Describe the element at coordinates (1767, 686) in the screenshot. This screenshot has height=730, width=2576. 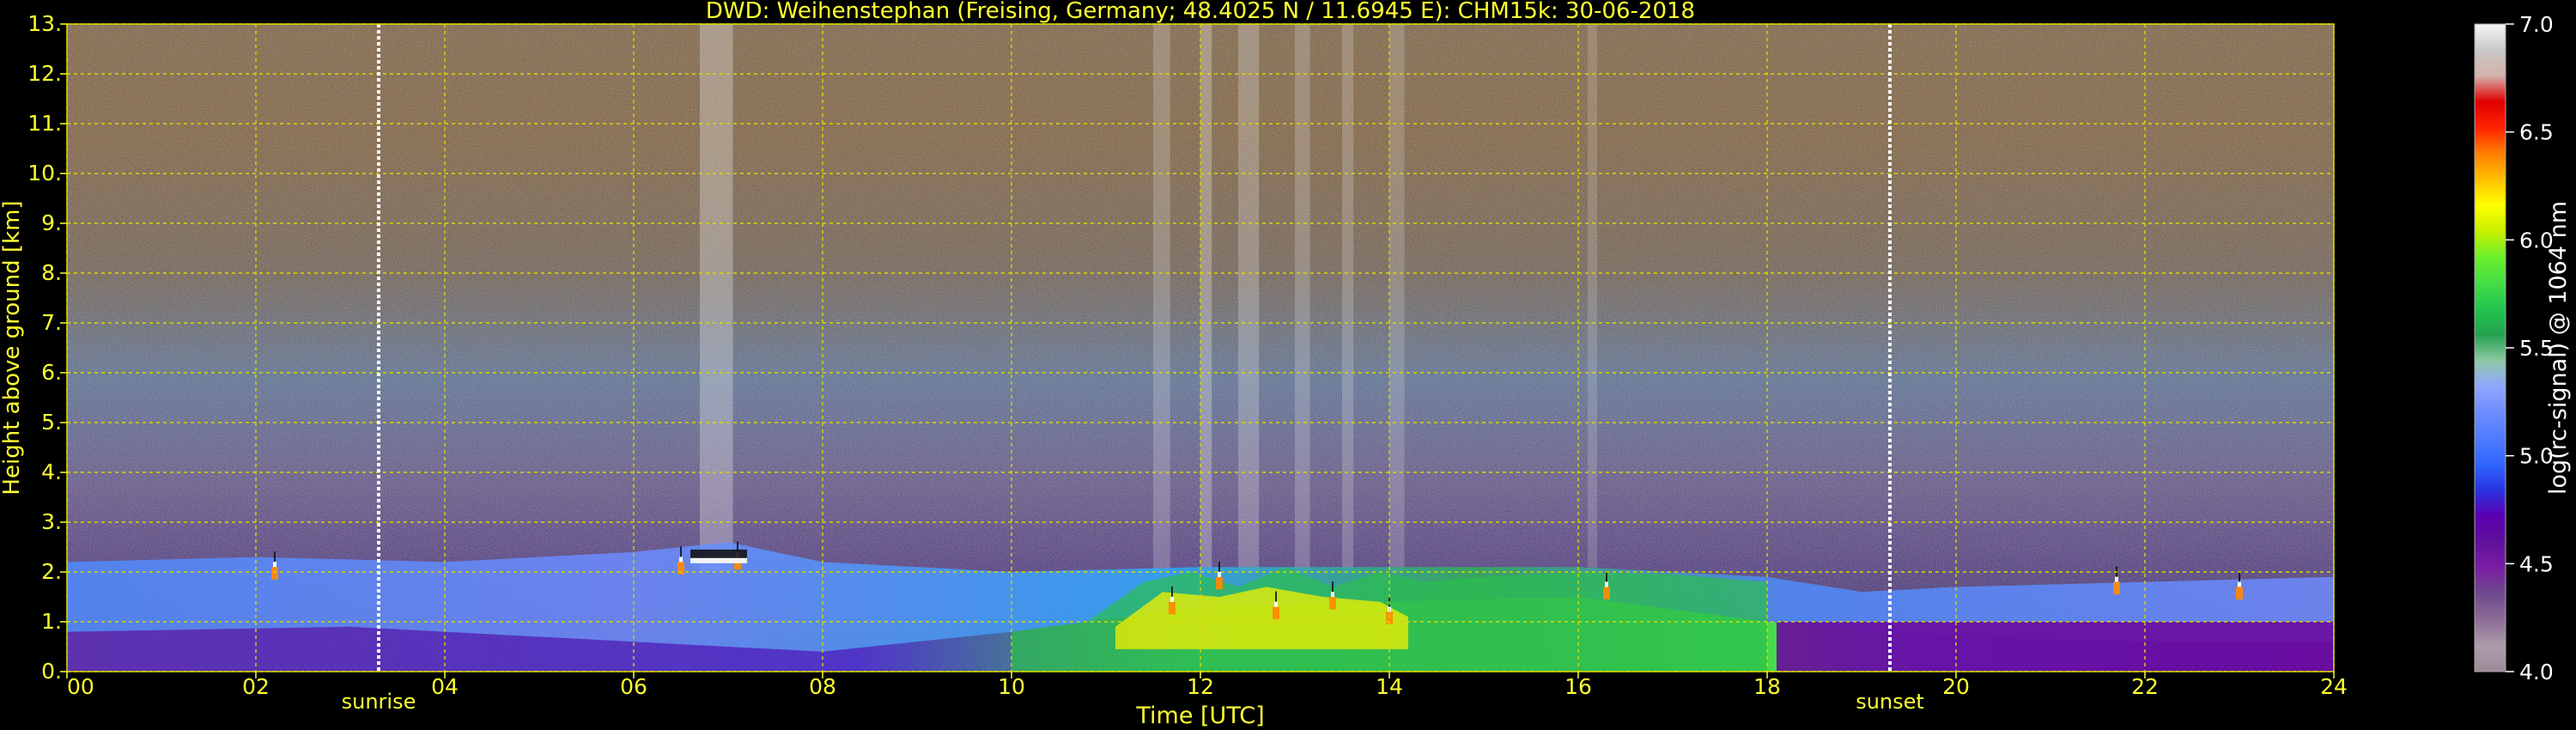
I see `x-tick-label-9: 18` at that location.